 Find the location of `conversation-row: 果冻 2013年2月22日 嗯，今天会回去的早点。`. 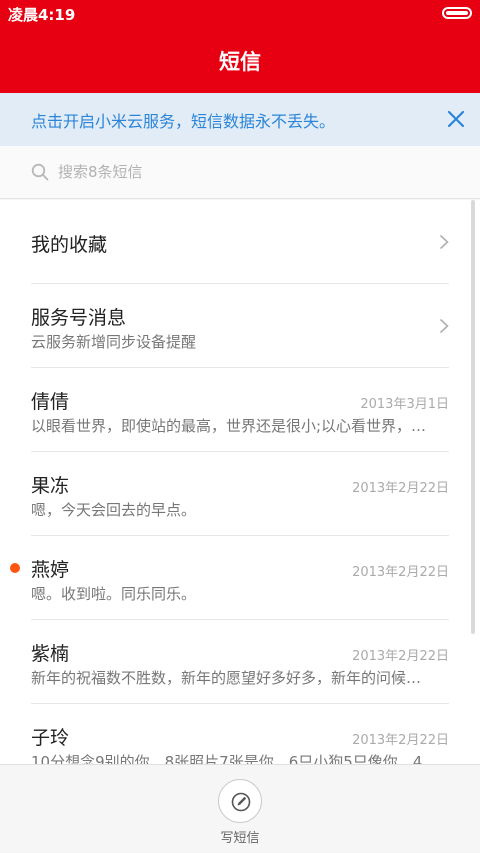

conversation-row: 果冻 2013年2月22日 嗯，今天会回去的早点。 is located at coordinates (240, 494).